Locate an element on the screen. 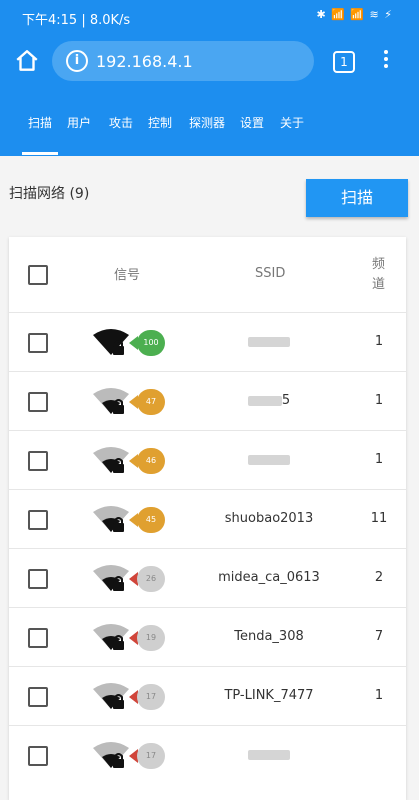 This screenshot has height=800, width=419. tab-scan: 扫描 is located at coordinates (40, 122).